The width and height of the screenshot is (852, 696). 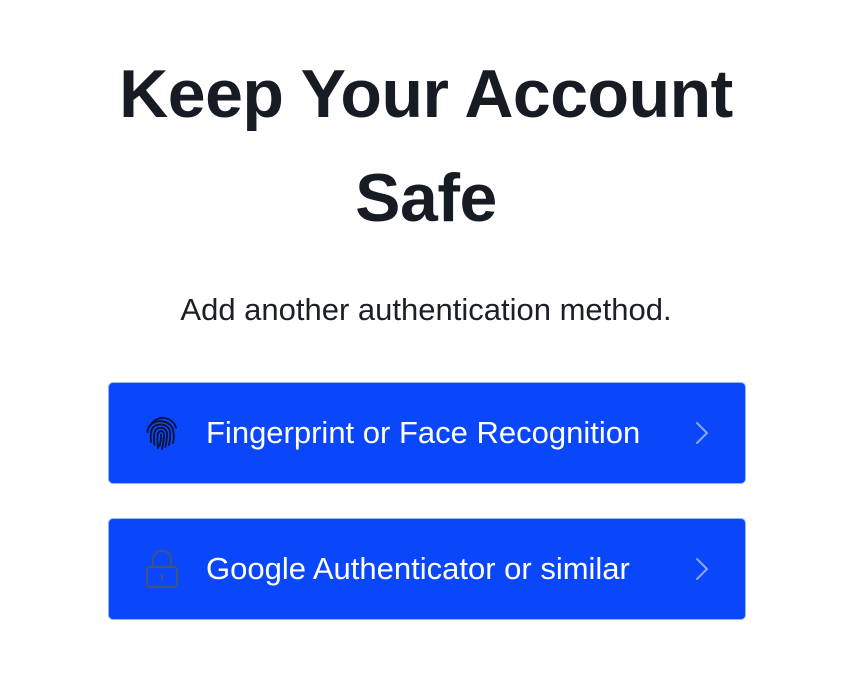 I want to click on google-authenticator-button: Google Authenticator or similar, so click(x=427, y=569).